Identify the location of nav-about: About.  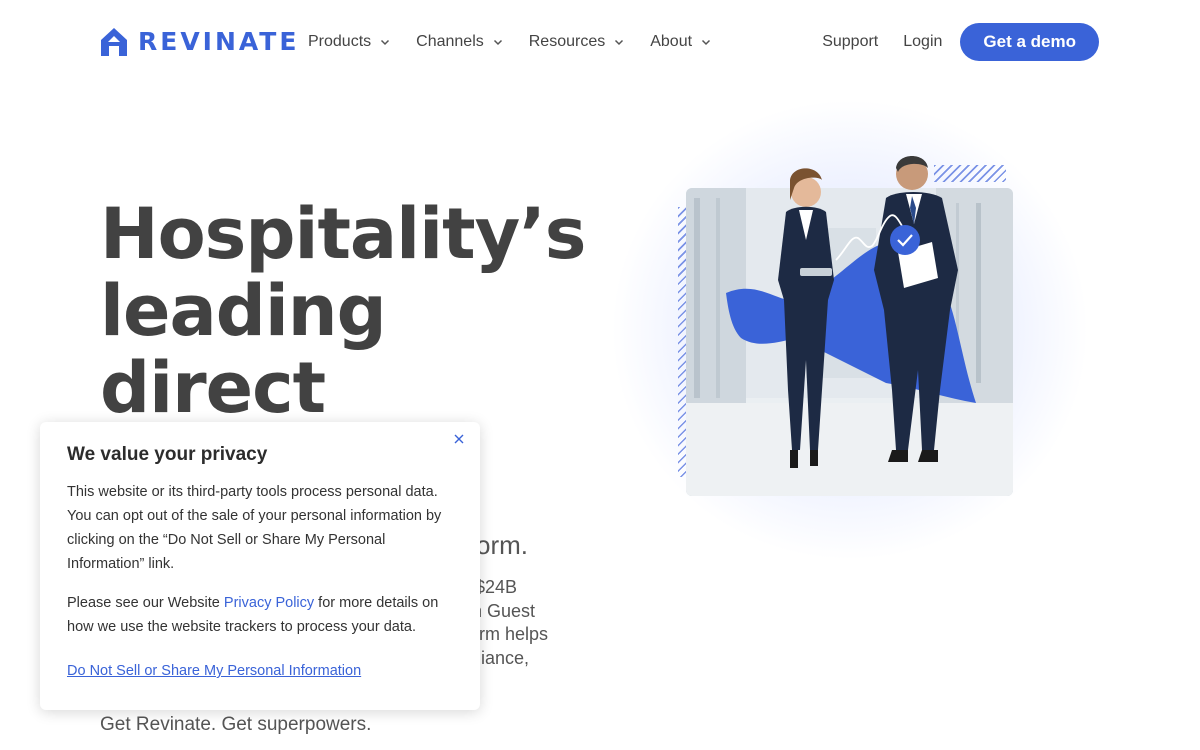
(680, 42).